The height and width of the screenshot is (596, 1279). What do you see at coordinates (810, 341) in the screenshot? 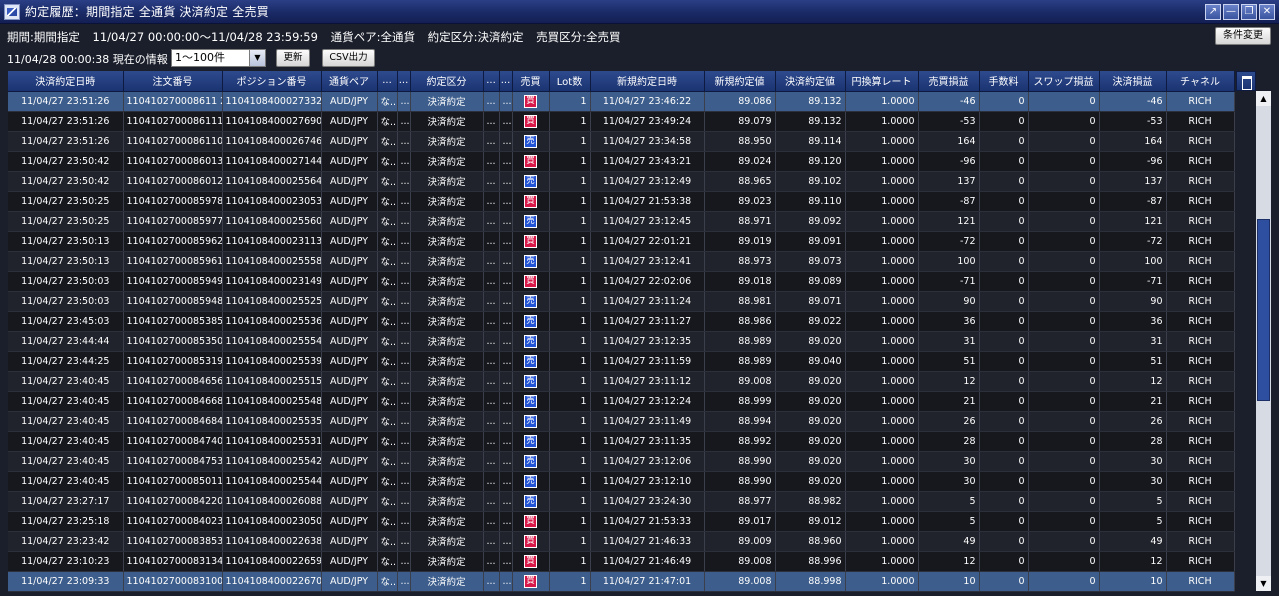
I see `cell-close-price: 89.020` at bounding box center [810, 341].